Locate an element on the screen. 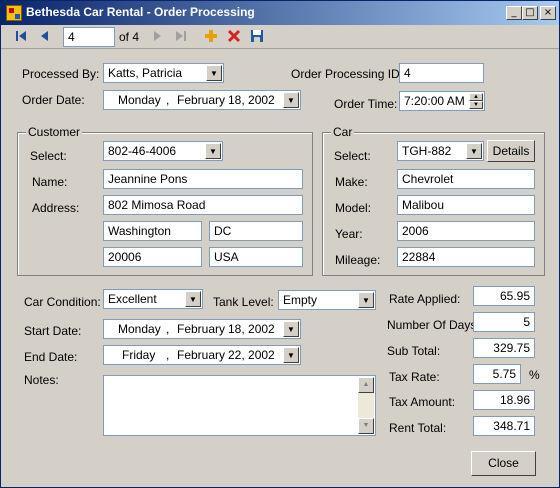 This screenshot has width=560, height=488. end-date-day: Friday is located at coordinates (139, 355).